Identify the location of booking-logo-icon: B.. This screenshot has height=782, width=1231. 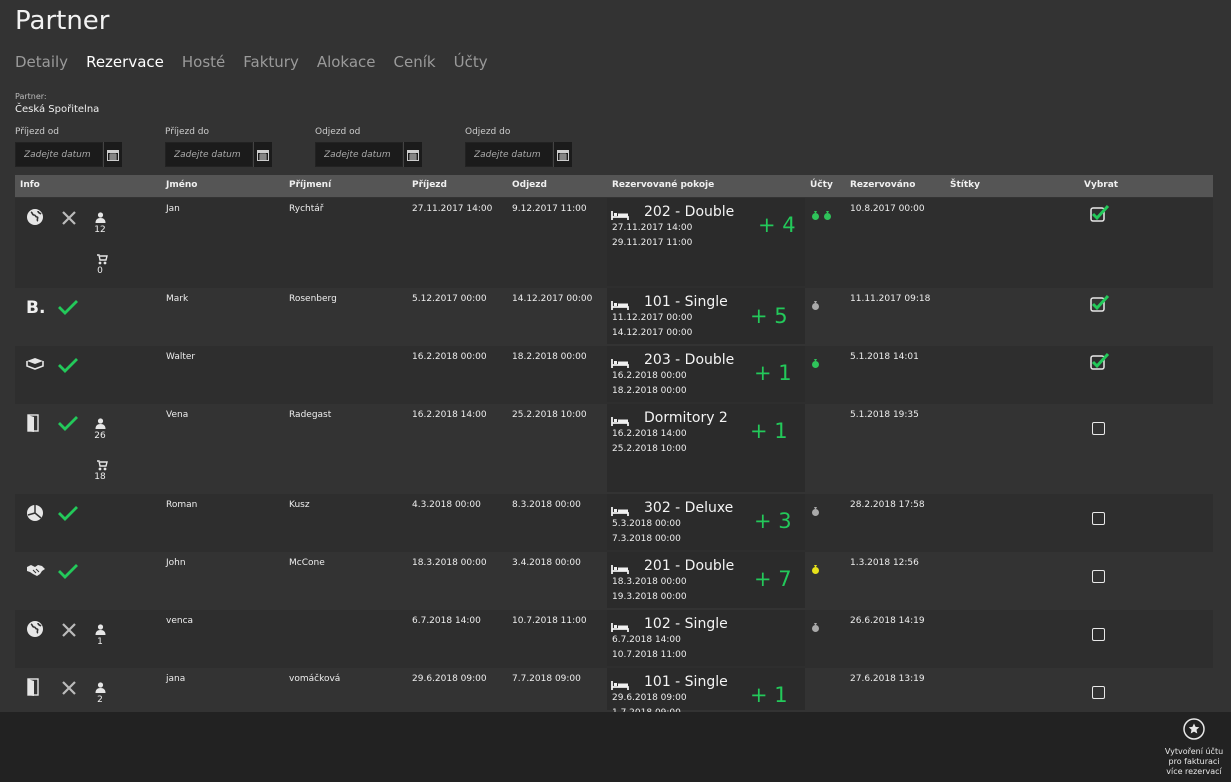
(36, 309).